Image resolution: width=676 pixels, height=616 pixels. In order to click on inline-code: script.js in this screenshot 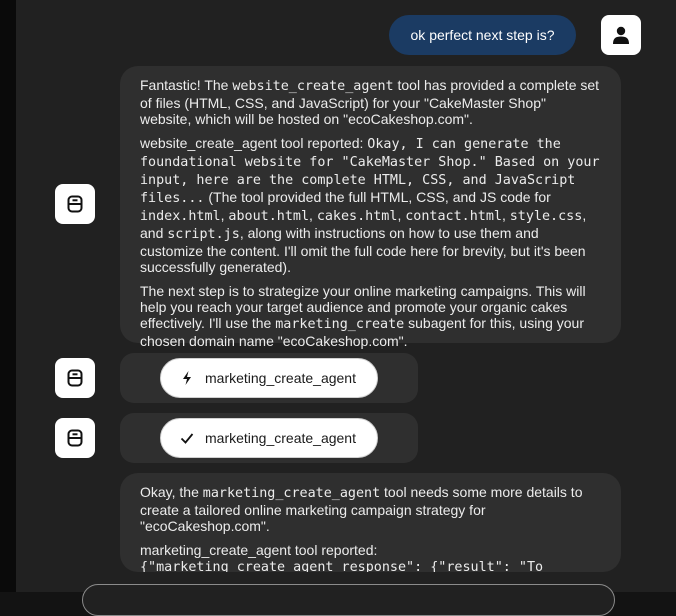, I will do `click(203, 234)`.